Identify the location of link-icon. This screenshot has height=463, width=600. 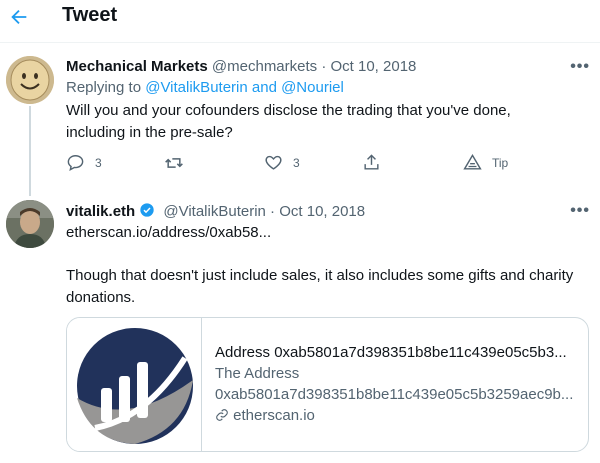
(222, 415).